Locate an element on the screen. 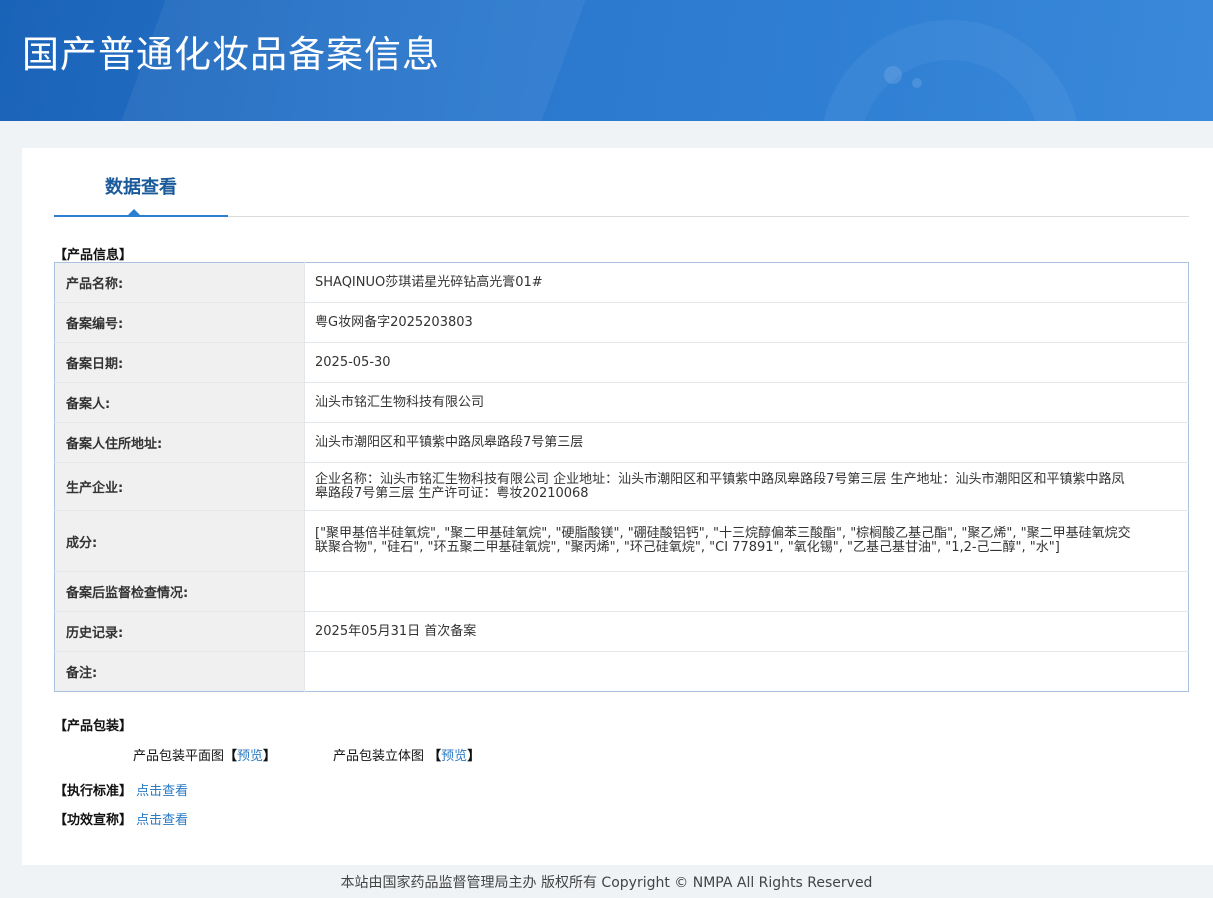 The height and width of the screenshot is (898, 1213). package-flat-row: 产品包装平面图【预览】 is located at coordinates (204, 754).